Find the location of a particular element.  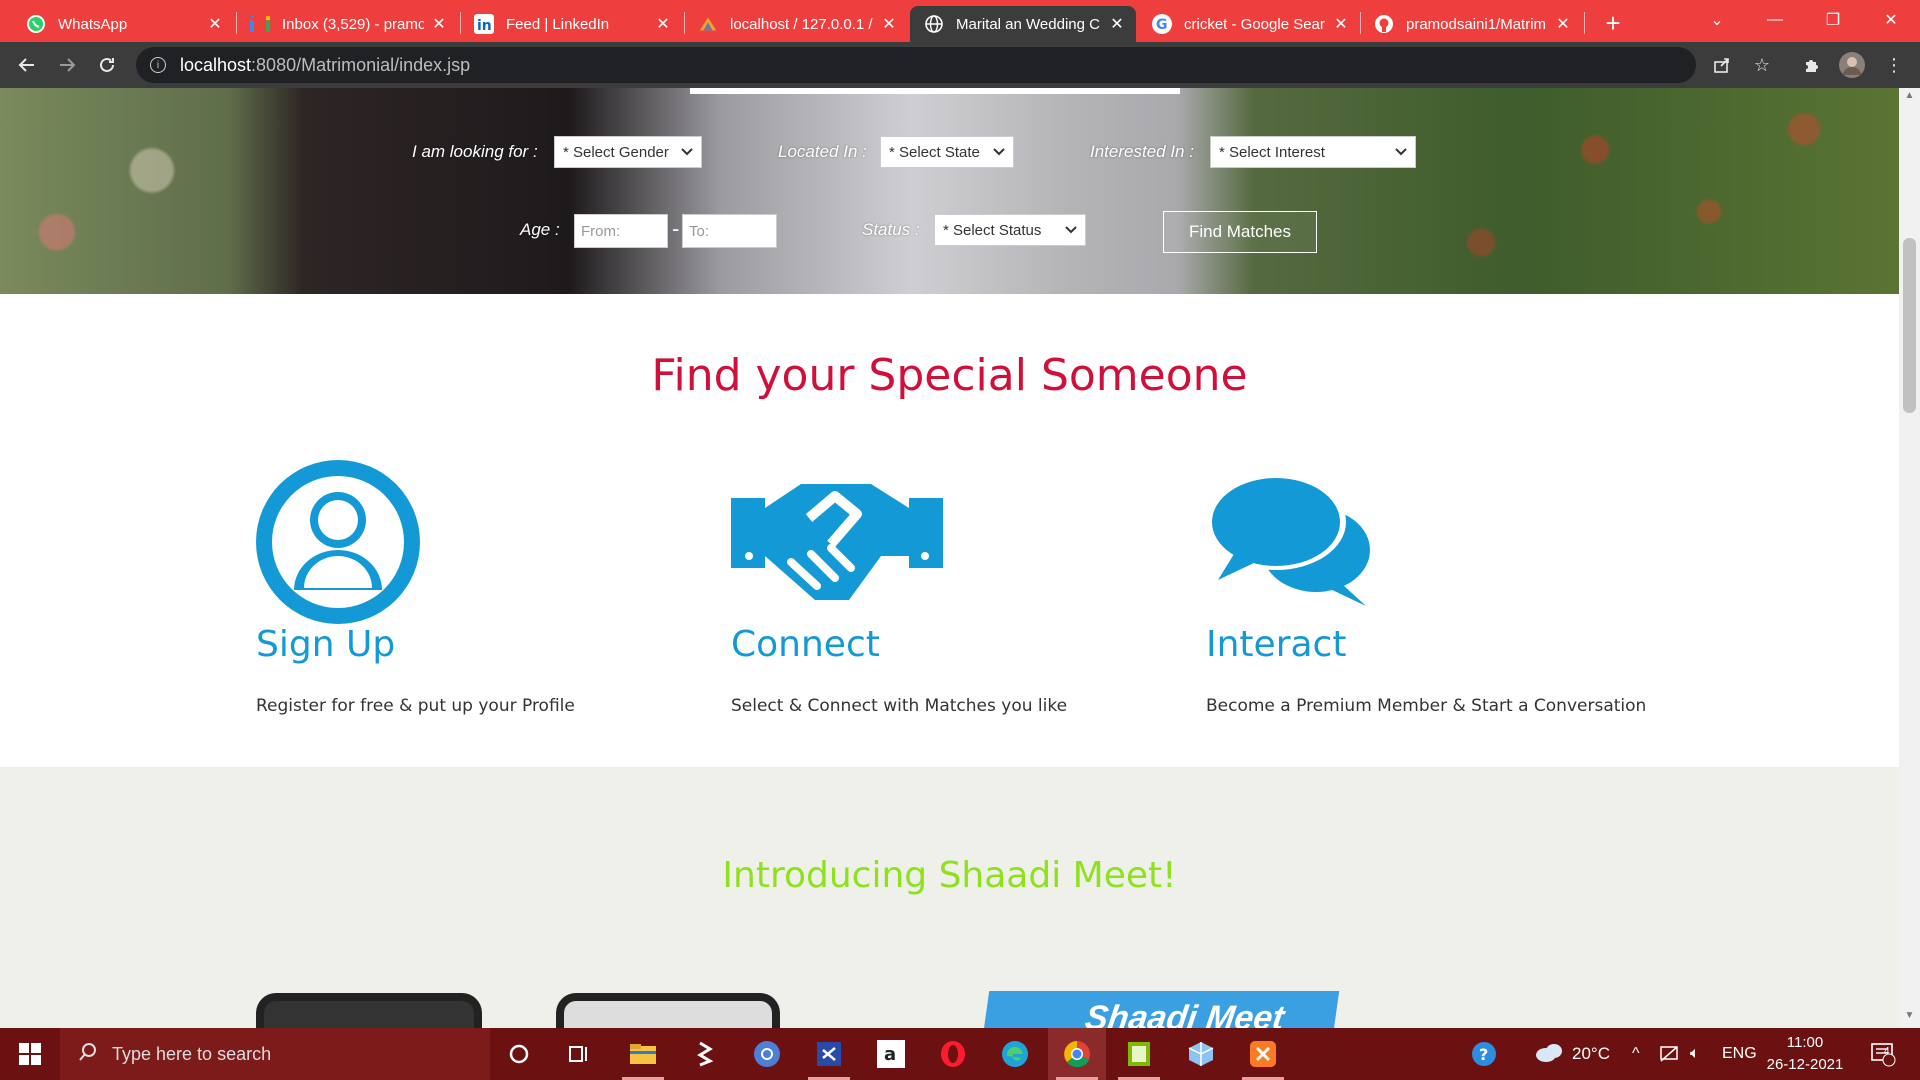

clock-time: 11:00 is located at coordinates (1805, 1042).